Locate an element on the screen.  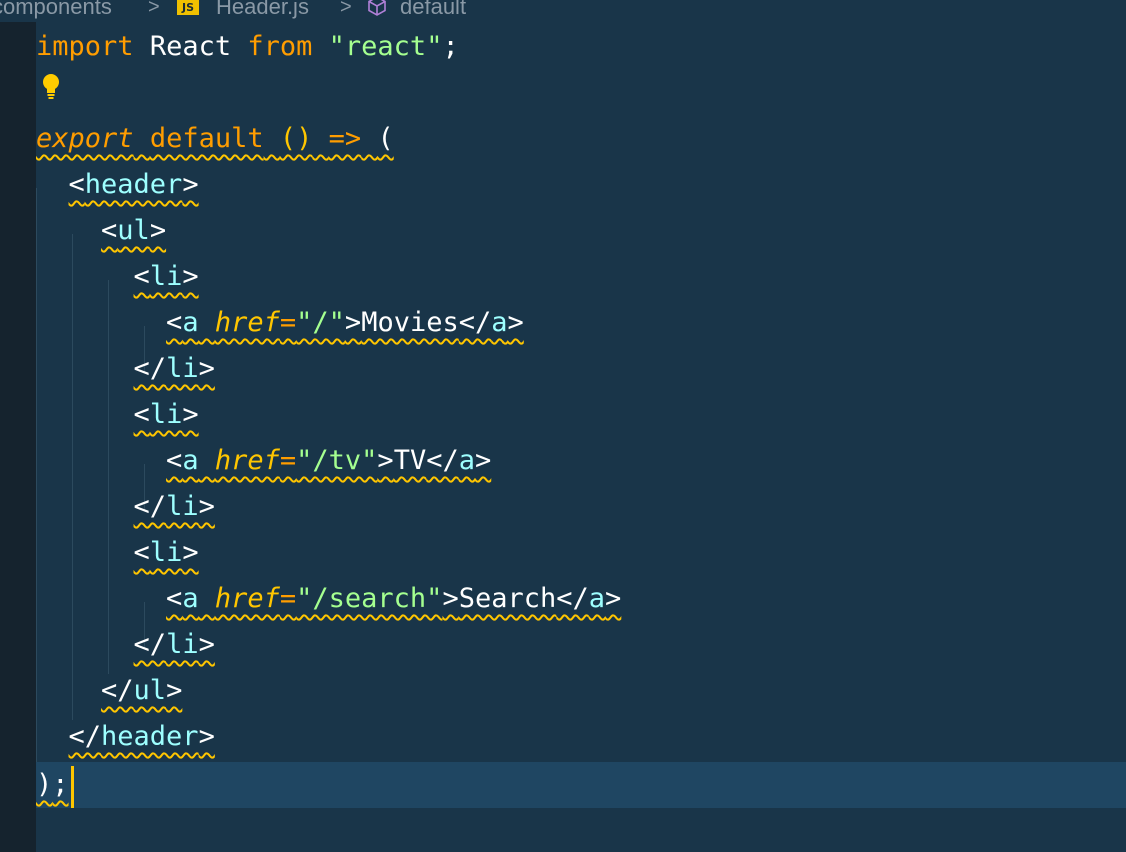
code-line-3: export default () => ( is located at coordinates (581, 139).